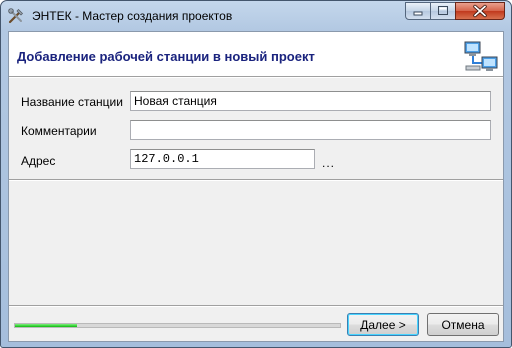 This screenshot has width=512, height=348. Describe the element at coordinates (46, 325) in the screenshot. I see `progress-fill` at that location.